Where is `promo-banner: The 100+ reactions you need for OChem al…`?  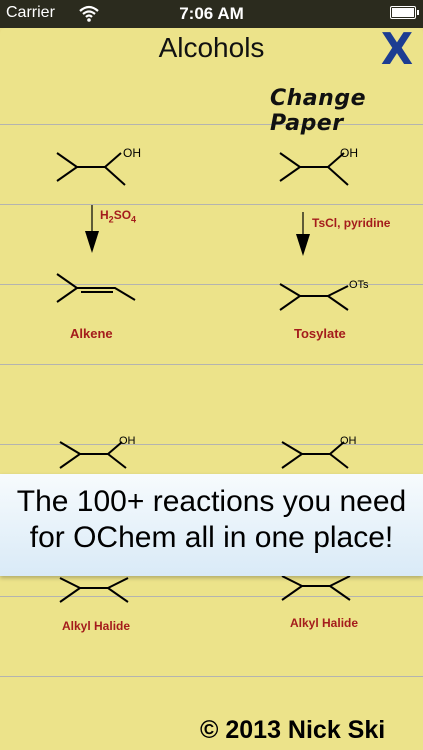 promo-banner: The 100+ reactions you need for OChem al… is located at coordinates (211, 525).